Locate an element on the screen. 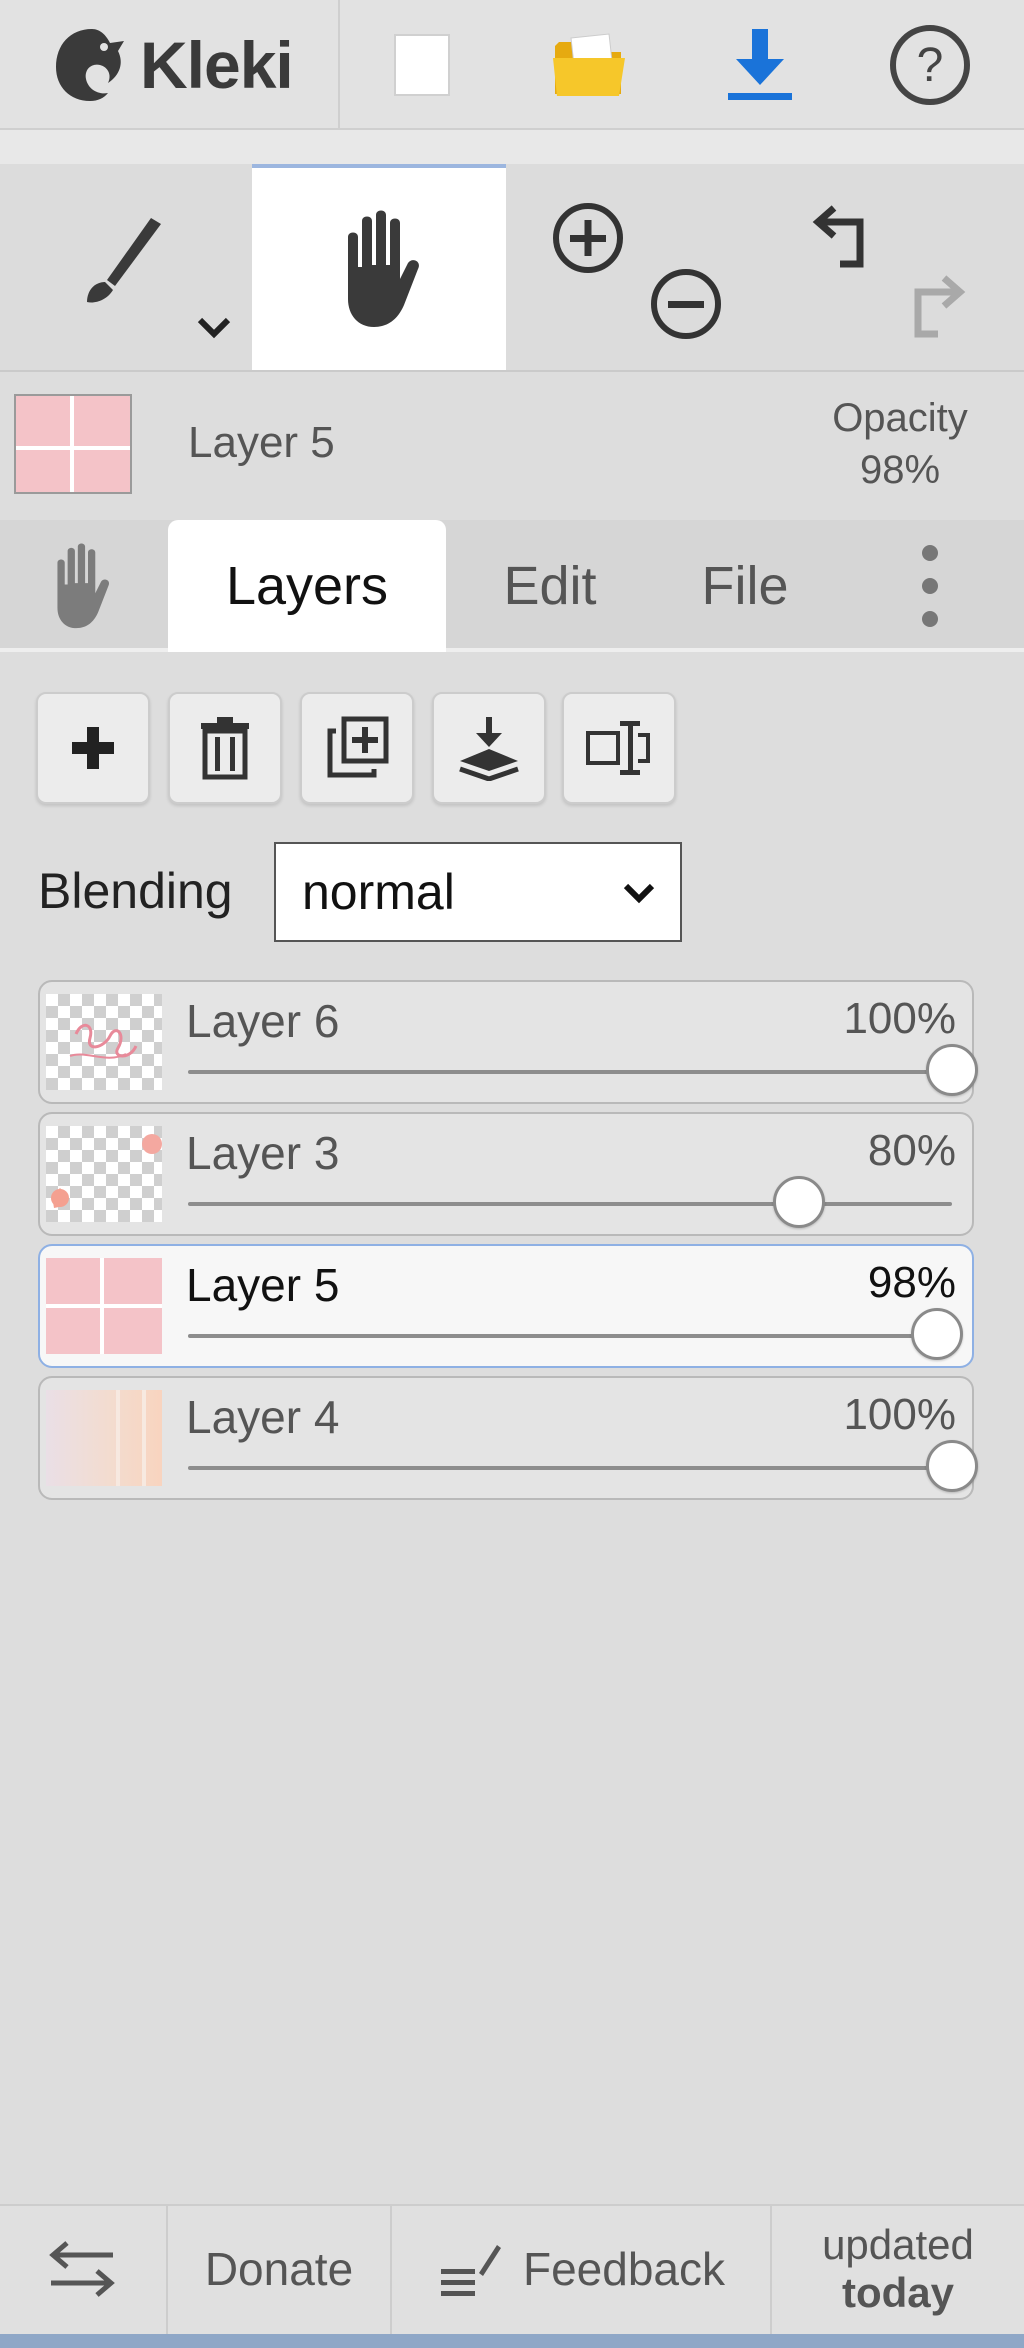 The image size is (1024, 2348). zoom-out-icon is located at coordinates (686, 304).